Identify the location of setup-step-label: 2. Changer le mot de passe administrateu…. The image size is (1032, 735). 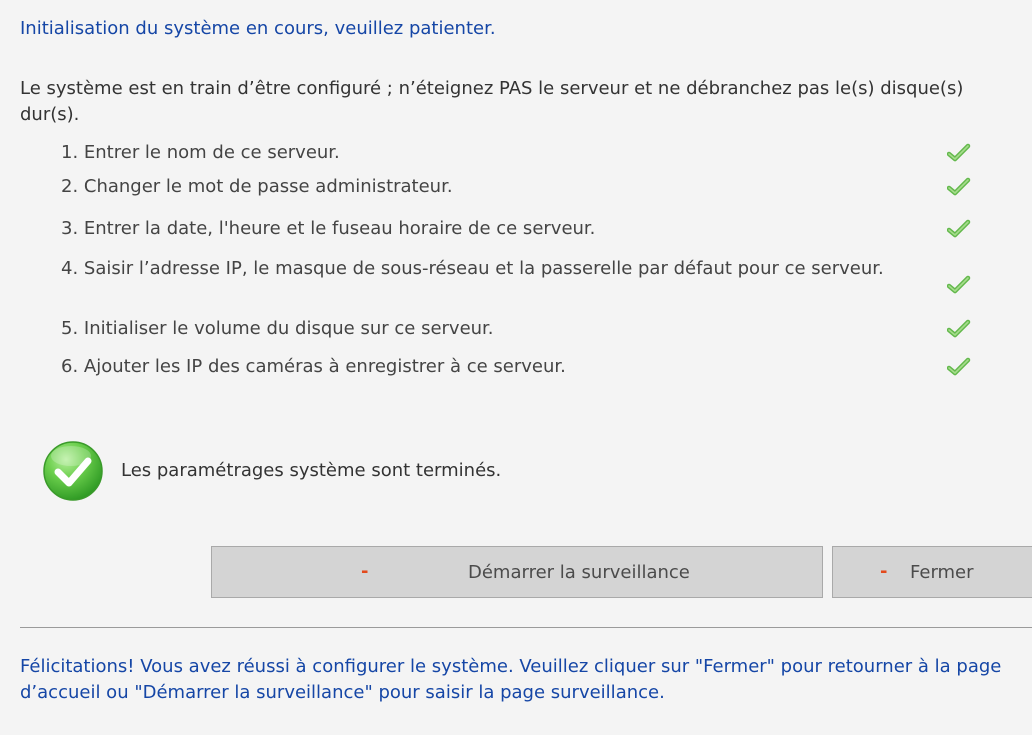
(257, 186).